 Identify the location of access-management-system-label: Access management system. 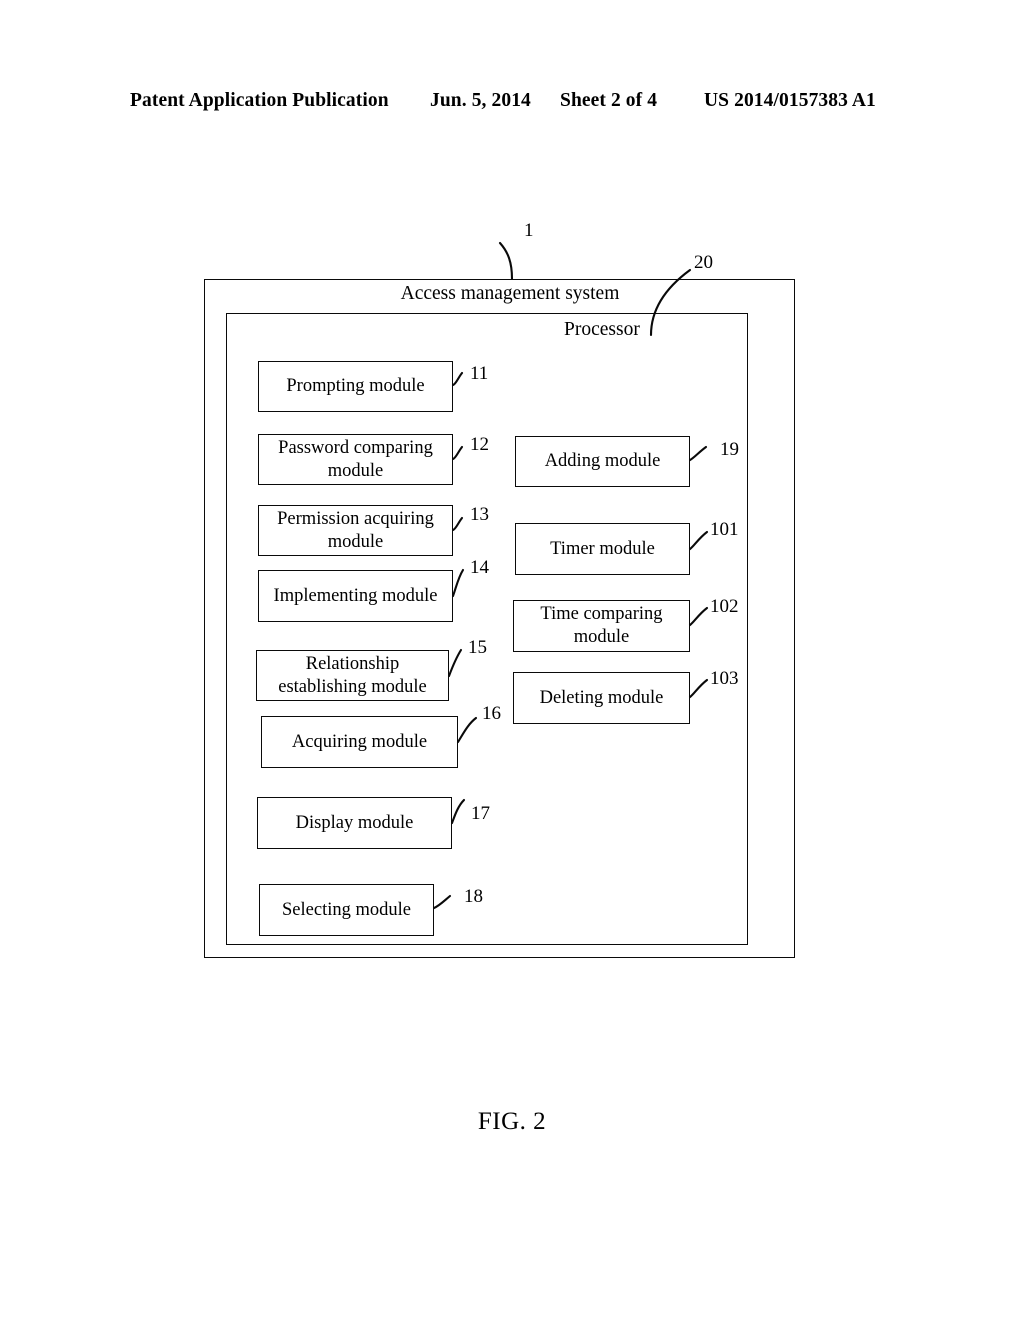
(510, 293).